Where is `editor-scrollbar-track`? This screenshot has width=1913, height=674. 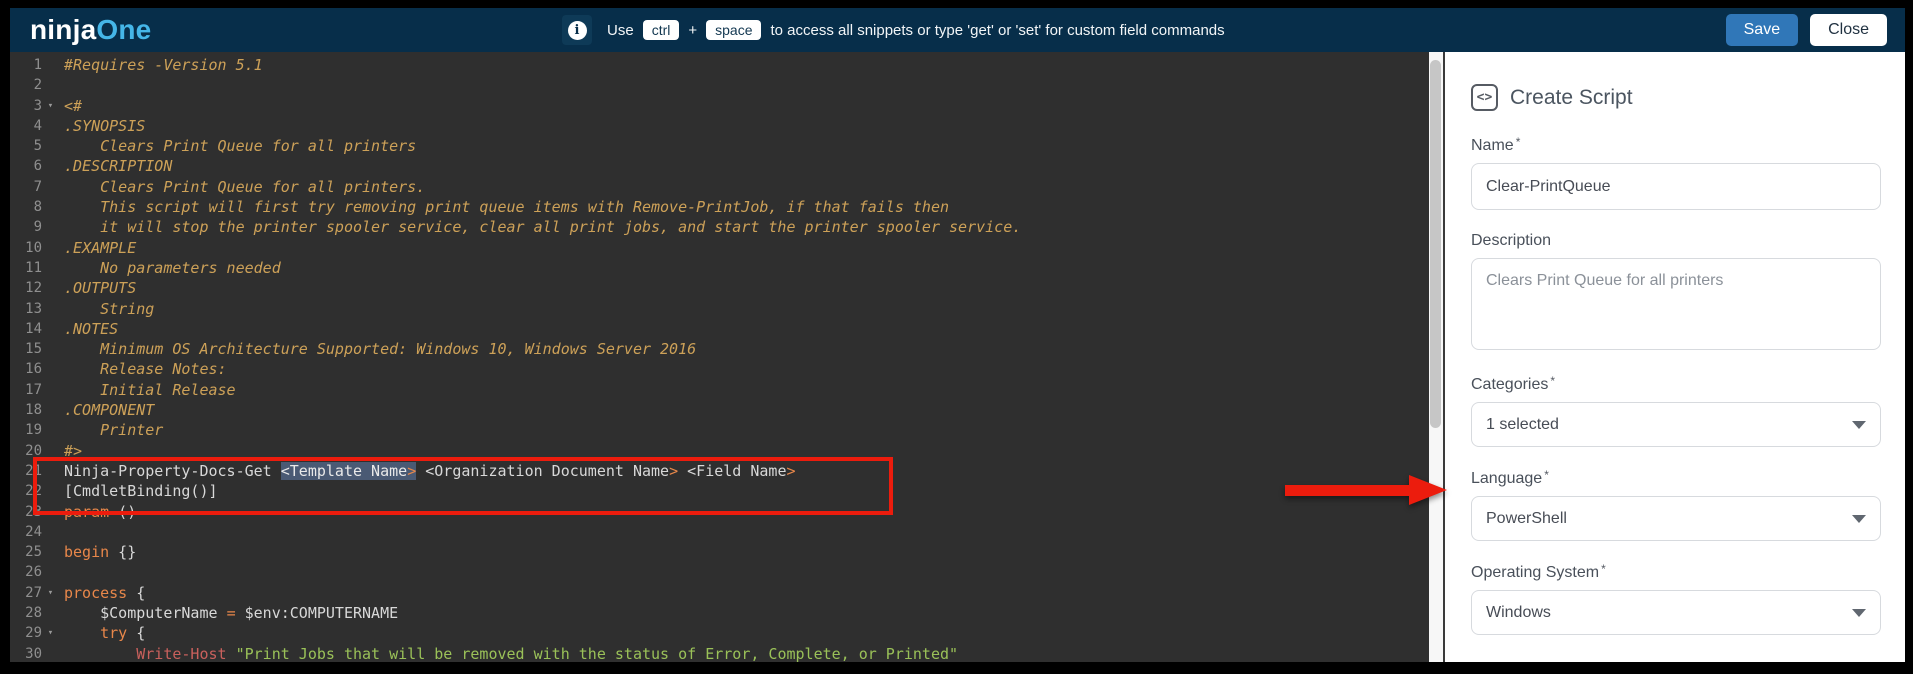 editor-scrollbar-track is located at coordinates (1436, 357).